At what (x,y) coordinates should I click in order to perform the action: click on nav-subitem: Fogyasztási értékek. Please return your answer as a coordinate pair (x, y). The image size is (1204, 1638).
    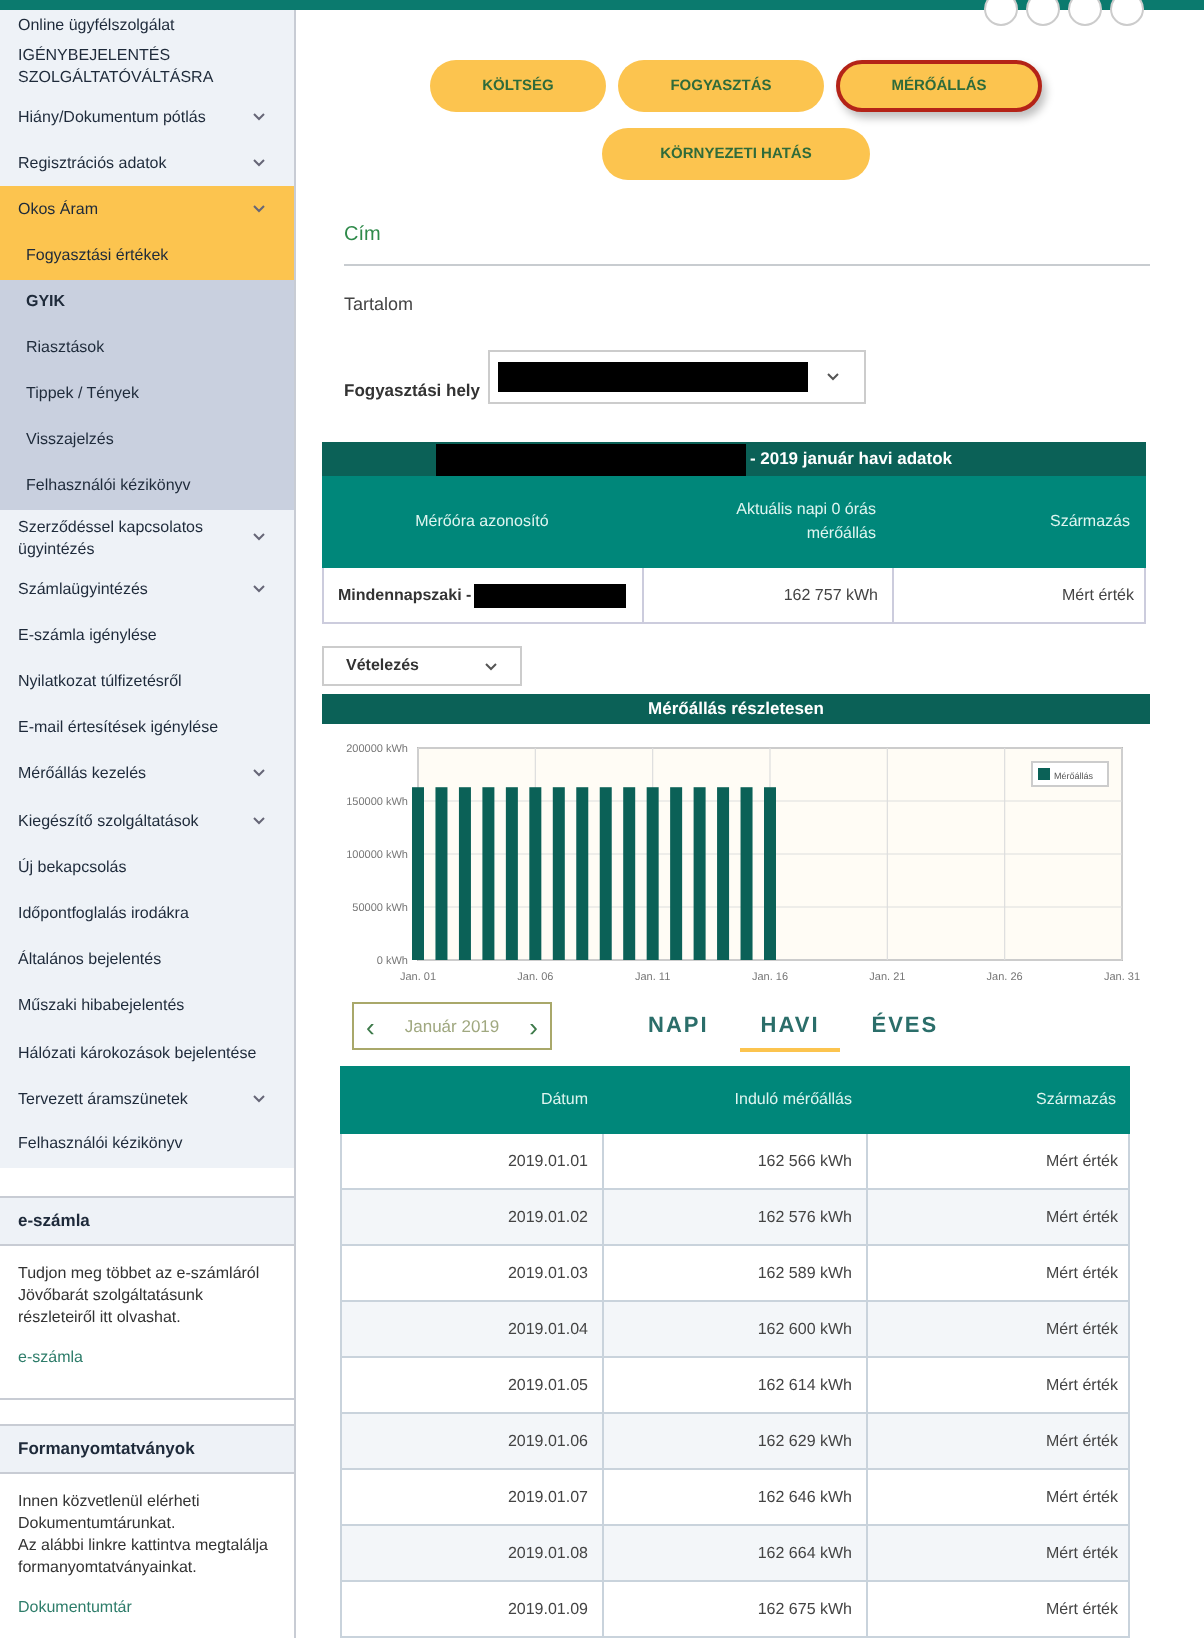
    Looking at the image, I should click on (147, 256).